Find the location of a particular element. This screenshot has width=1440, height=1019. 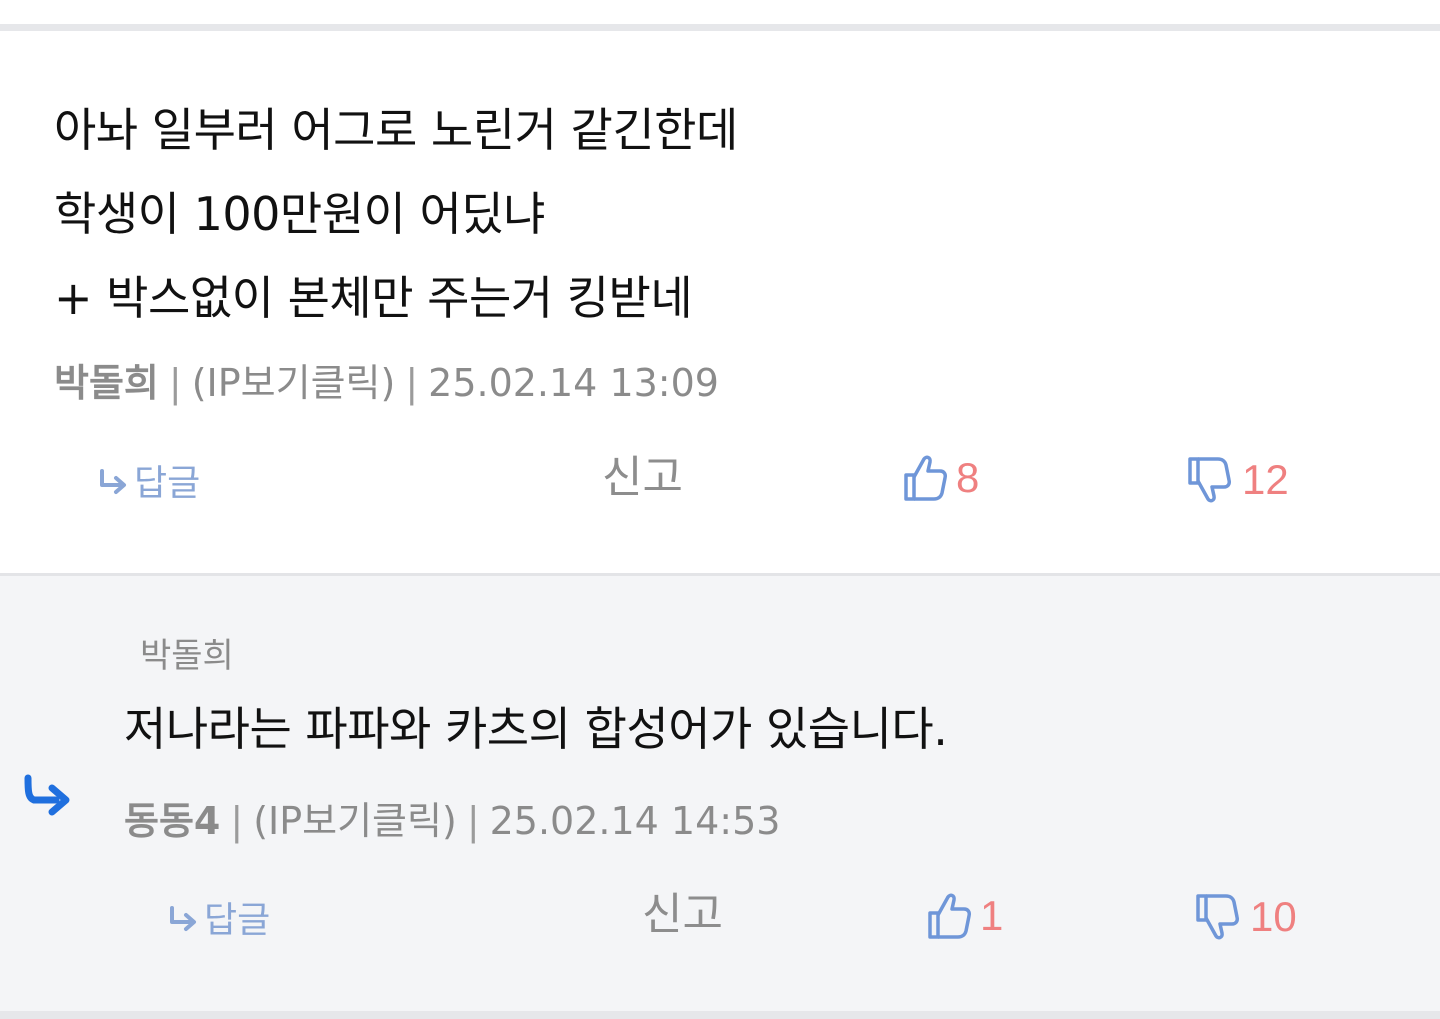

dislike-count: 12 is located at coordinates (1265, 479).